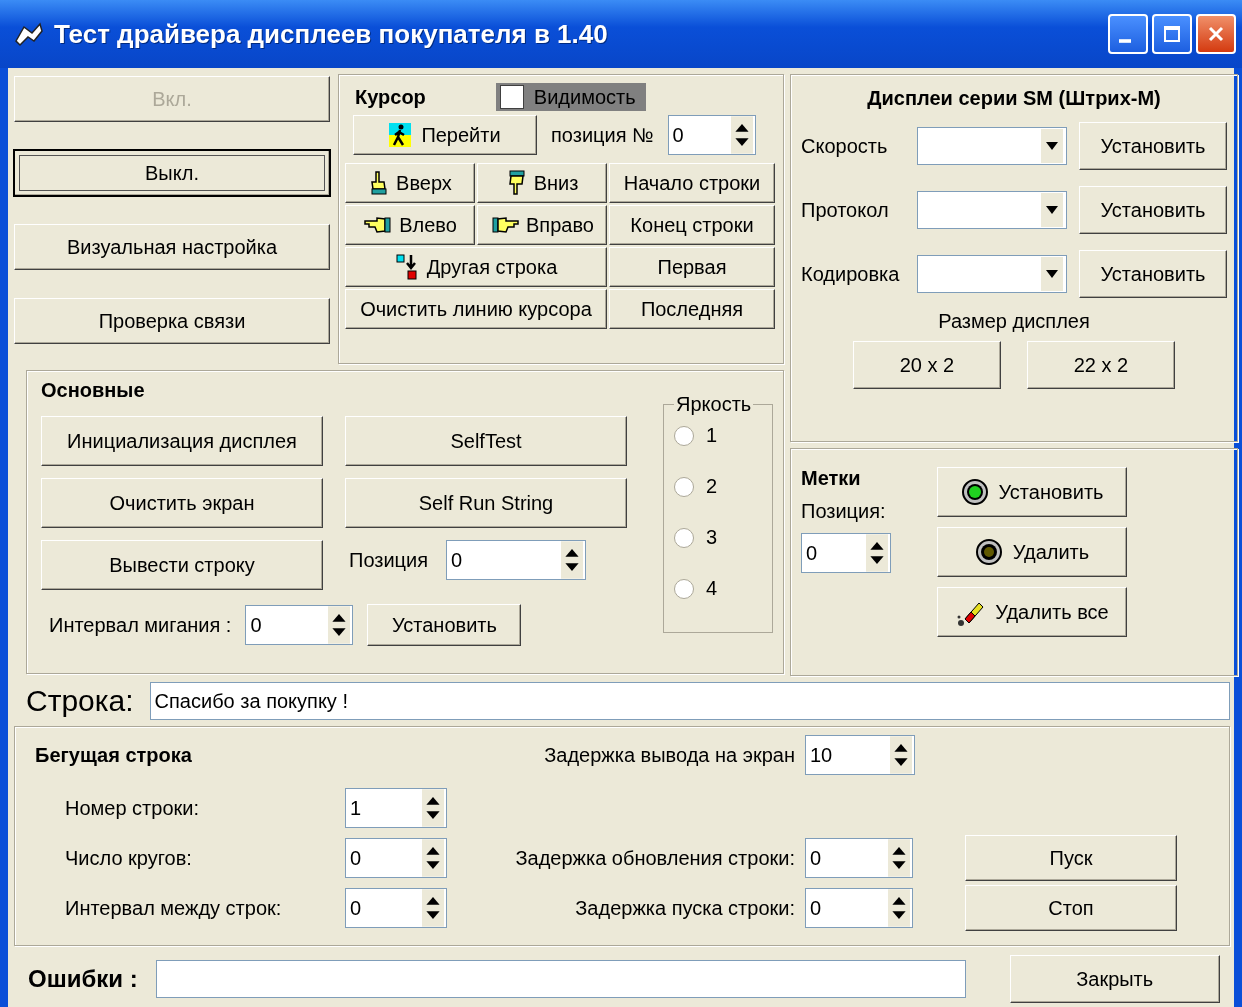 The image size is (1242, 1007). Describe the element at coordinates (173, 908) in the screenshot. I see `field-label: Интервал между строк:` at that location.